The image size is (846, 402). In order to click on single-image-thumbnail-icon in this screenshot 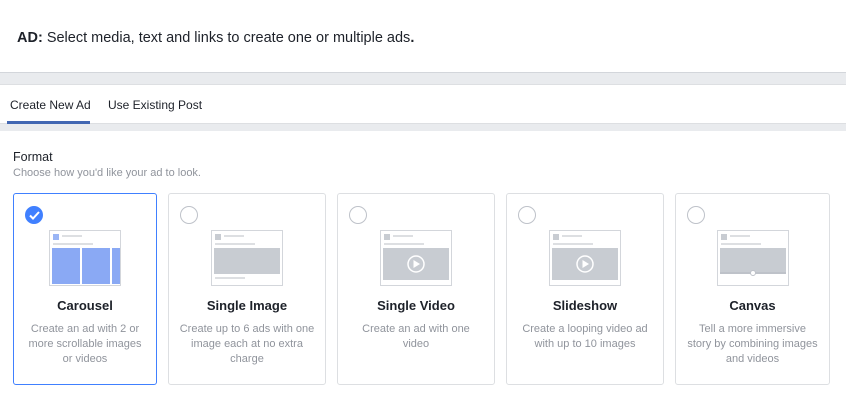, I will do `click(247, 258)`.